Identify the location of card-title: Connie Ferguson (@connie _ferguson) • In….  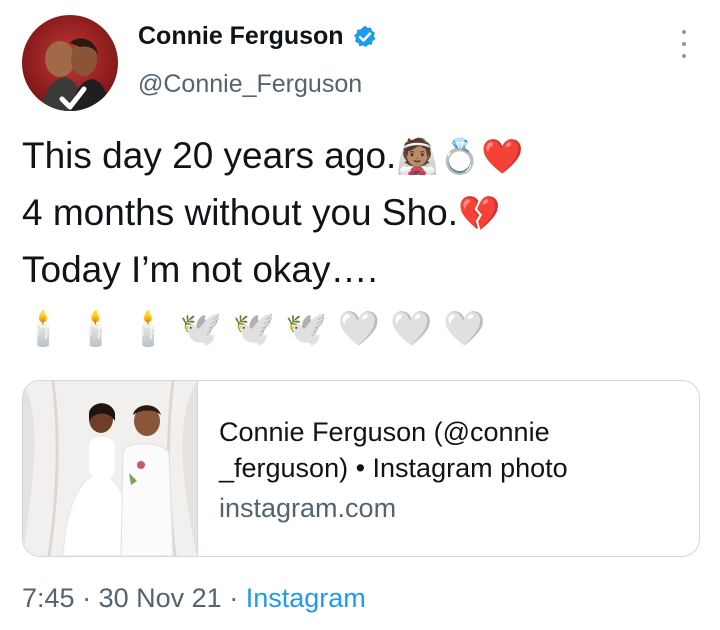
(450, 450).